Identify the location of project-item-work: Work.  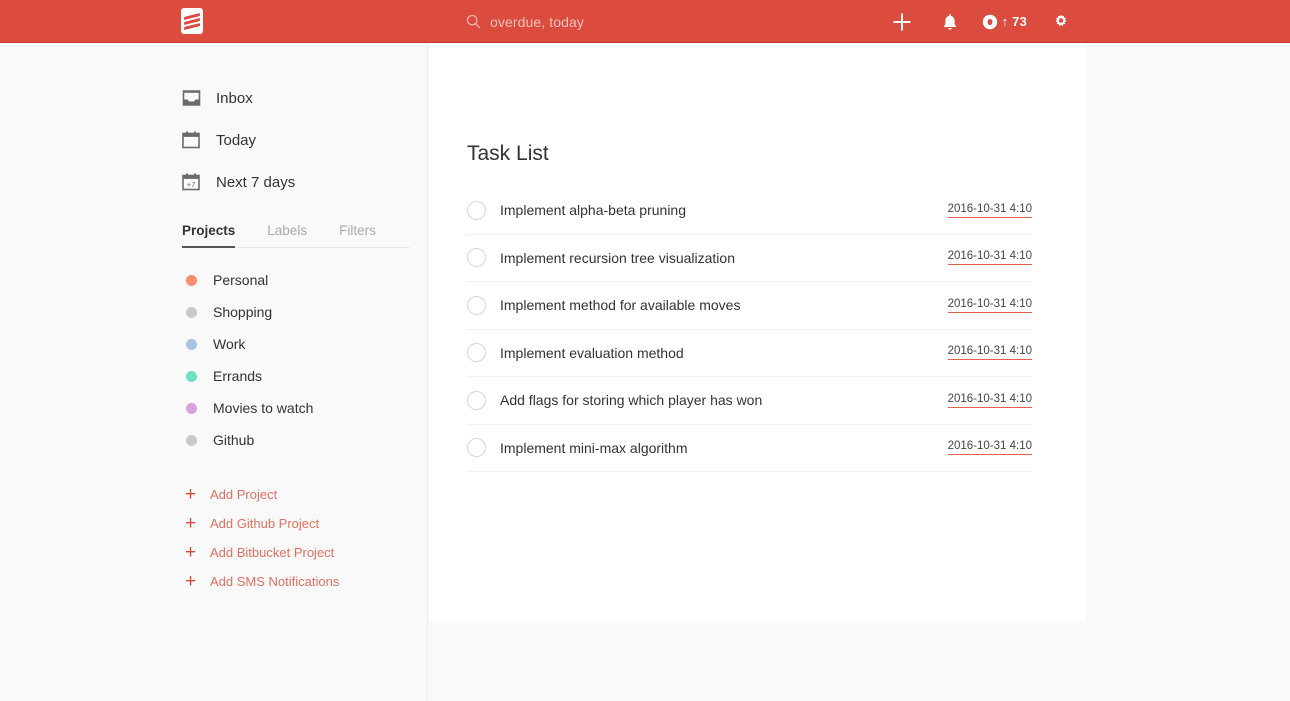
(213, 344).